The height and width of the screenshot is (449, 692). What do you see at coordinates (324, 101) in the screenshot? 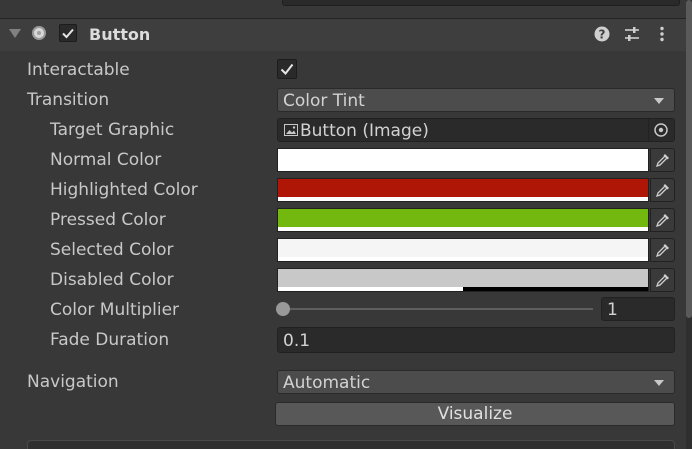
I see `transition-value: Color Tint` at bounding box center [324, 101].